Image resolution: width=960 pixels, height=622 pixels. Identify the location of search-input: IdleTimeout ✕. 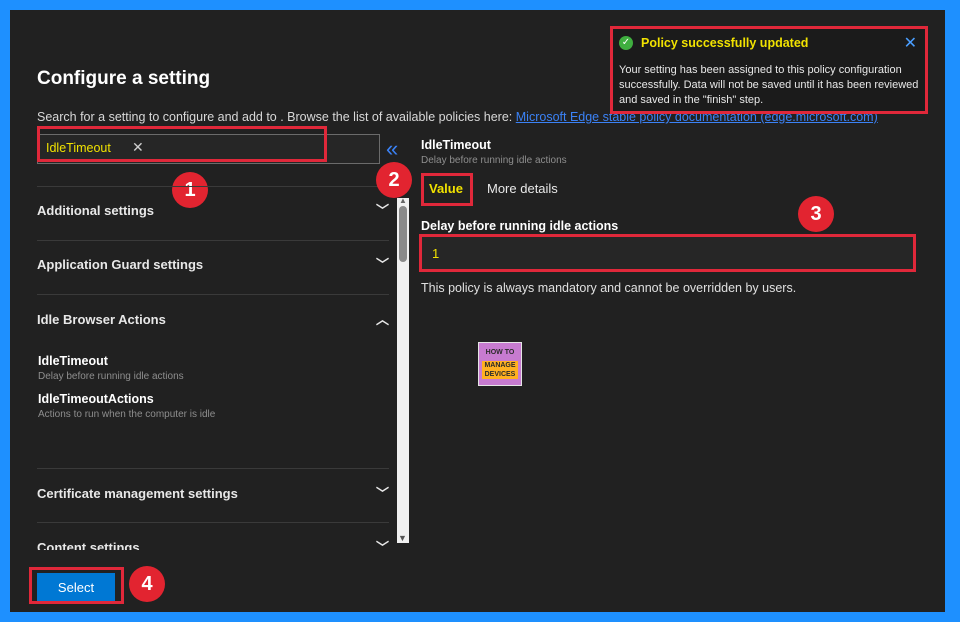
(208, 149).